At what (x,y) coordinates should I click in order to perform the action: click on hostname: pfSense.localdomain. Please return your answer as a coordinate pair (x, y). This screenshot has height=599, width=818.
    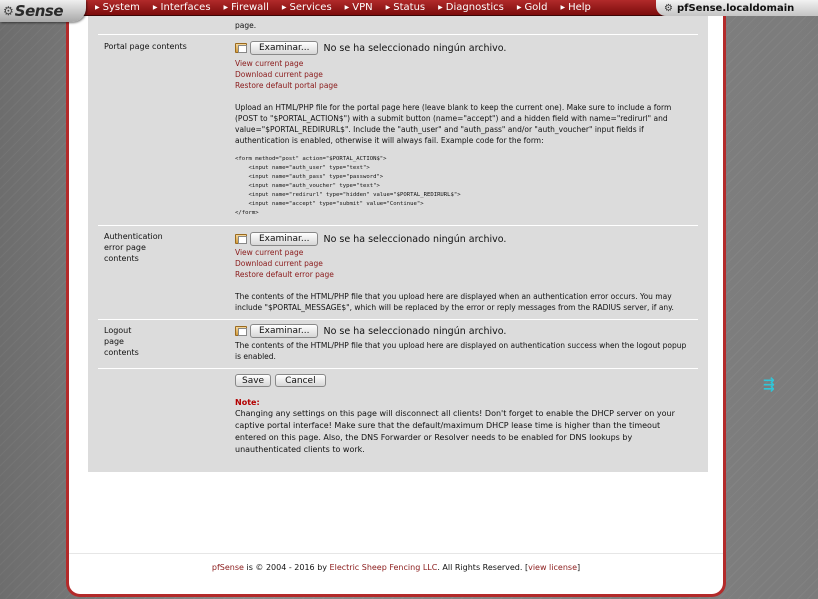
    Looking at the image, I should click on (735, 8).